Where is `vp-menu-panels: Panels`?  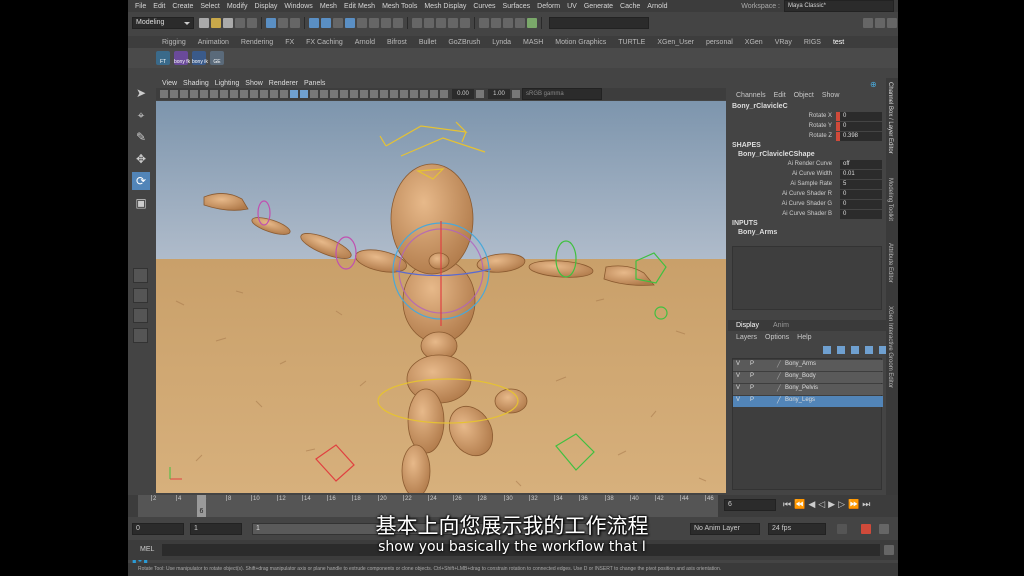
vp-menu-panels: Panels is located at coordinates (314, 83).